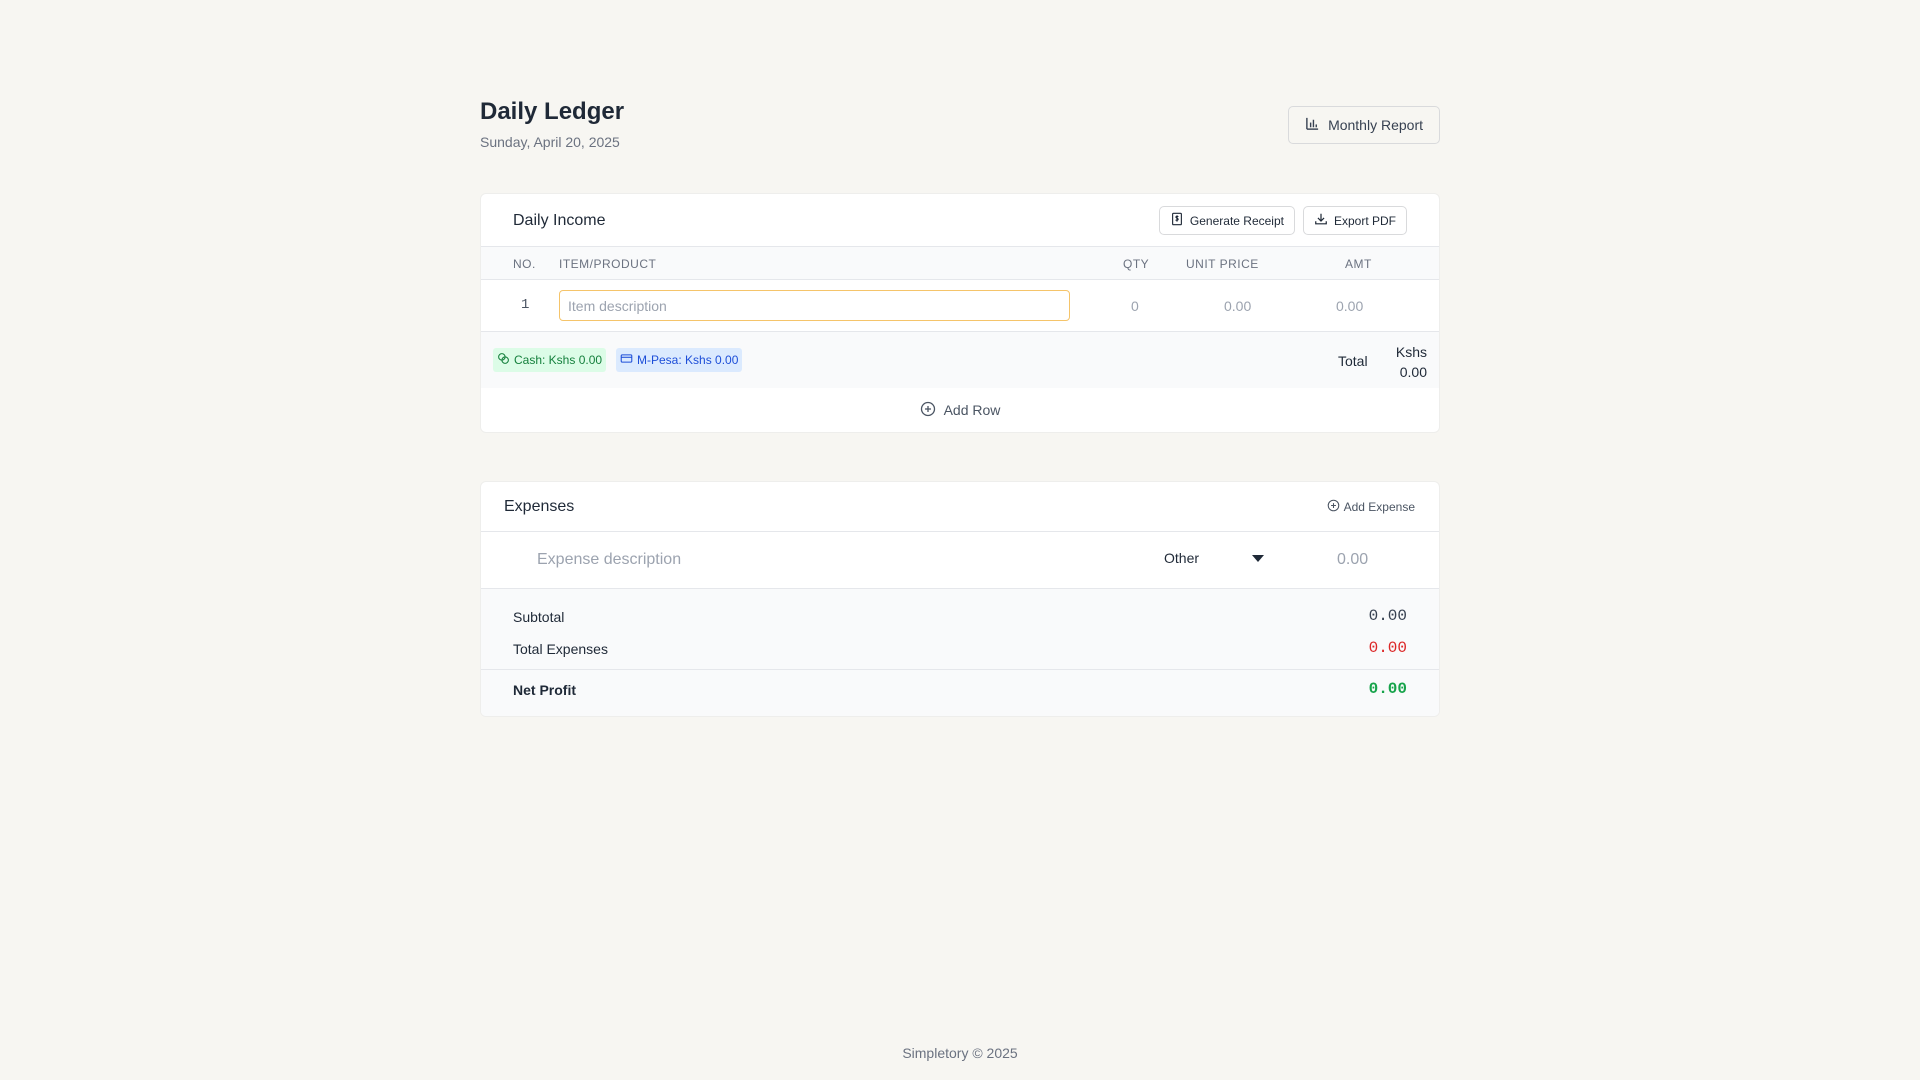 This screenshot has width=1920, height=1080. I want to click on income-title: Daily Income, so click(559, 220).